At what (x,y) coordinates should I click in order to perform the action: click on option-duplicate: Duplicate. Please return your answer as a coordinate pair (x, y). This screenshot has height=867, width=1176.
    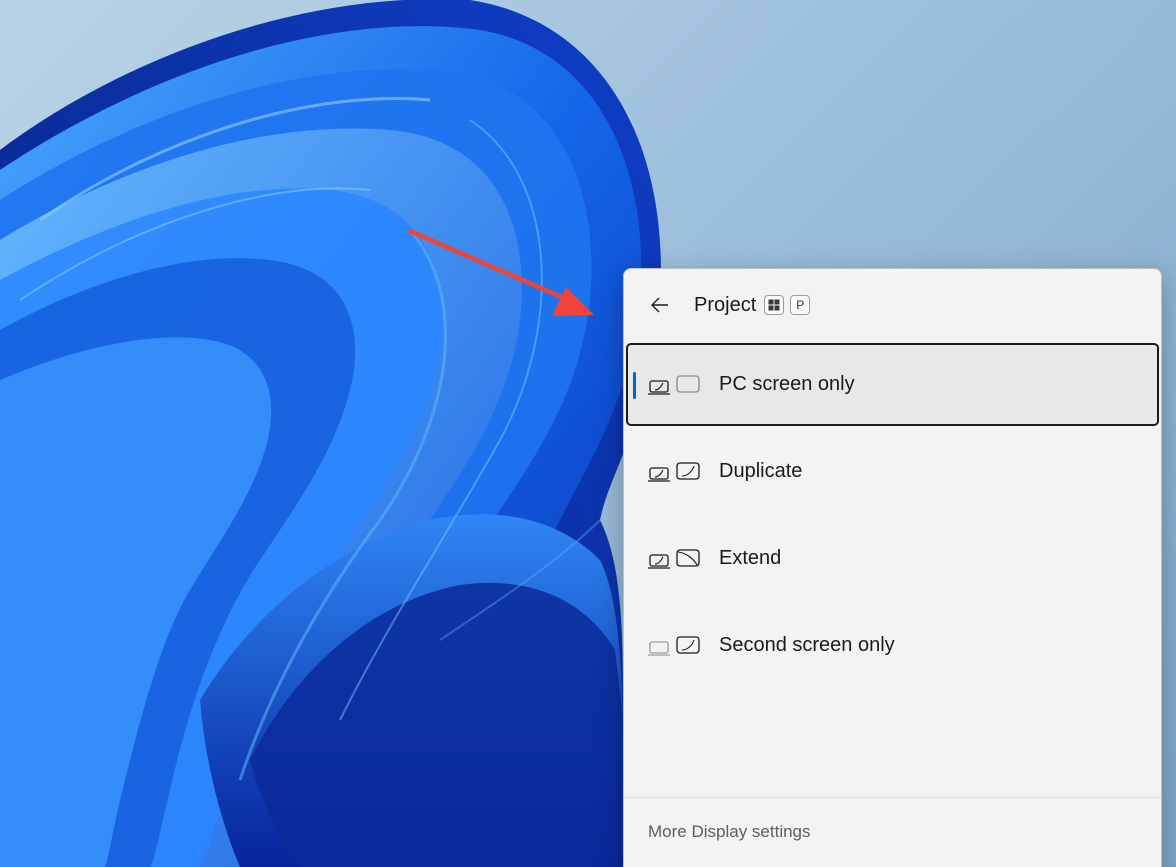
    Looking at the image, I should click on (892, 471).